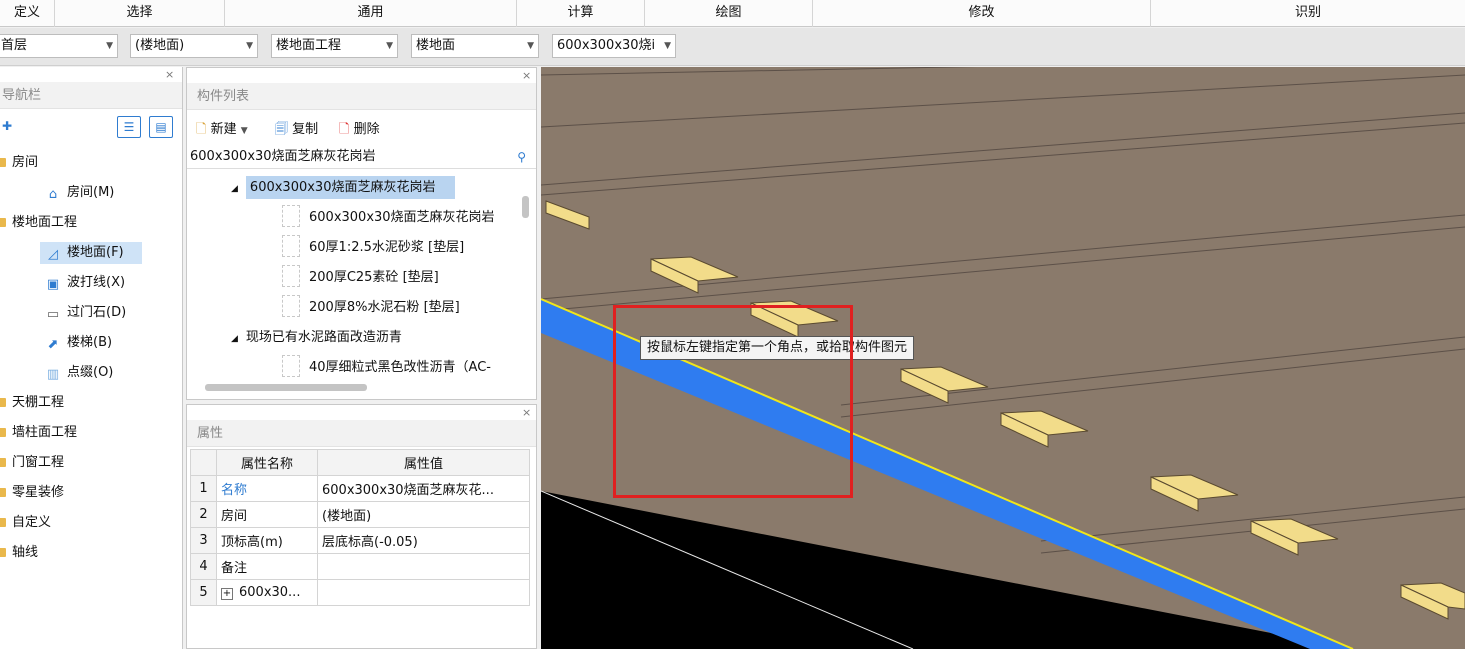 This screenshot has height=649, width=1465. I want to click on row-number: 4, so click(203, 566).